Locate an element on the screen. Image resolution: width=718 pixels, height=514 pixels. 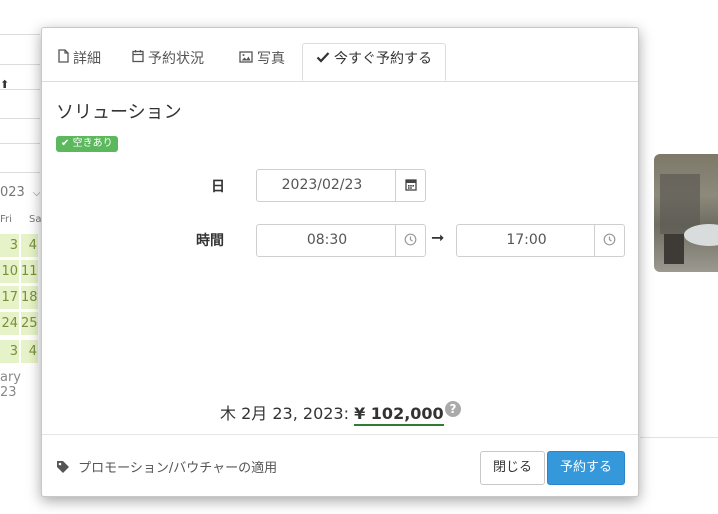
bg-calendar-cell: 10 is located at coordinates (10, 272).